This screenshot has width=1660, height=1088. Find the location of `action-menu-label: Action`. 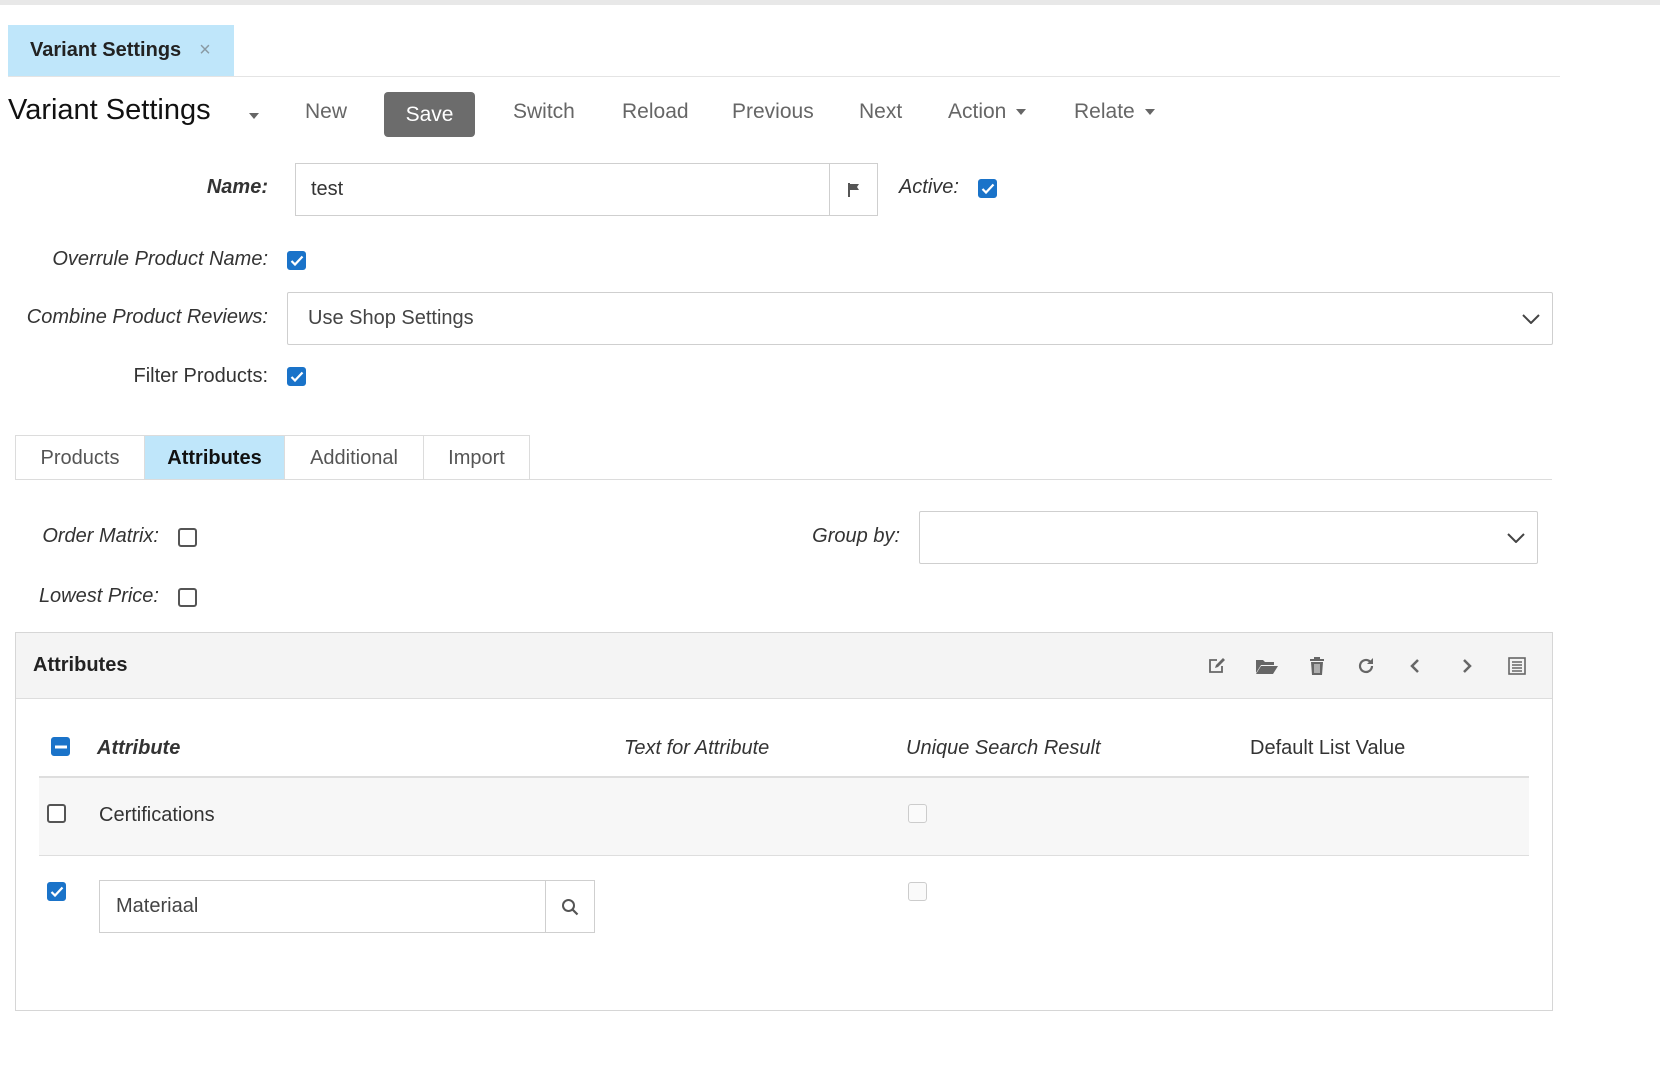

action-menu-label: Action is located at coordinates (977, 111).